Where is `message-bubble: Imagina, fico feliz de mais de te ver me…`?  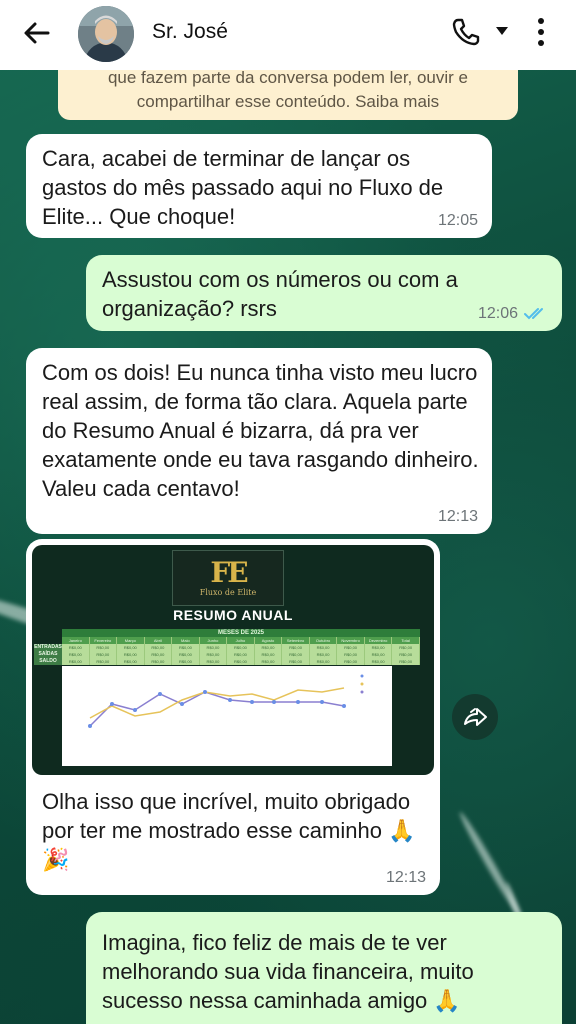
message-bubble: Imagina, fico feliz de mais de te ver me… is located at coordinates (324, 968).